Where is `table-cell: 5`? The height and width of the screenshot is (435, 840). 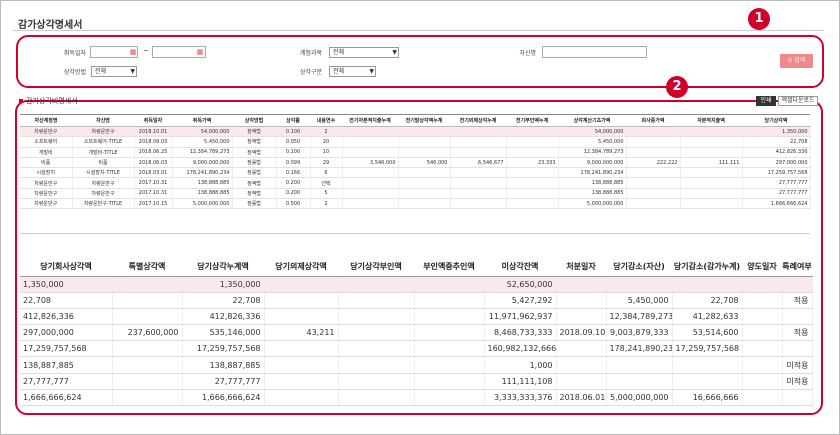
table-cell: 5 is located at coordinates (326, 194).